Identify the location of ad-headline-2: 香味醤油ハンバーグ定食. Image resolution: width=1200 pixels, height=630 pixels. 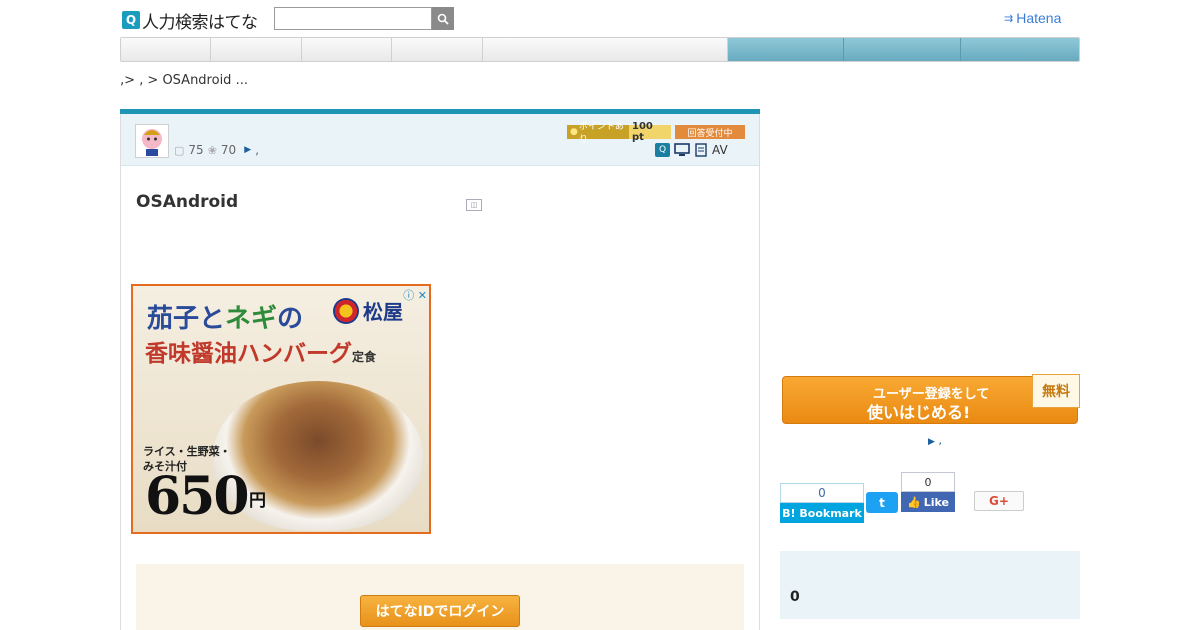
(261, 353).